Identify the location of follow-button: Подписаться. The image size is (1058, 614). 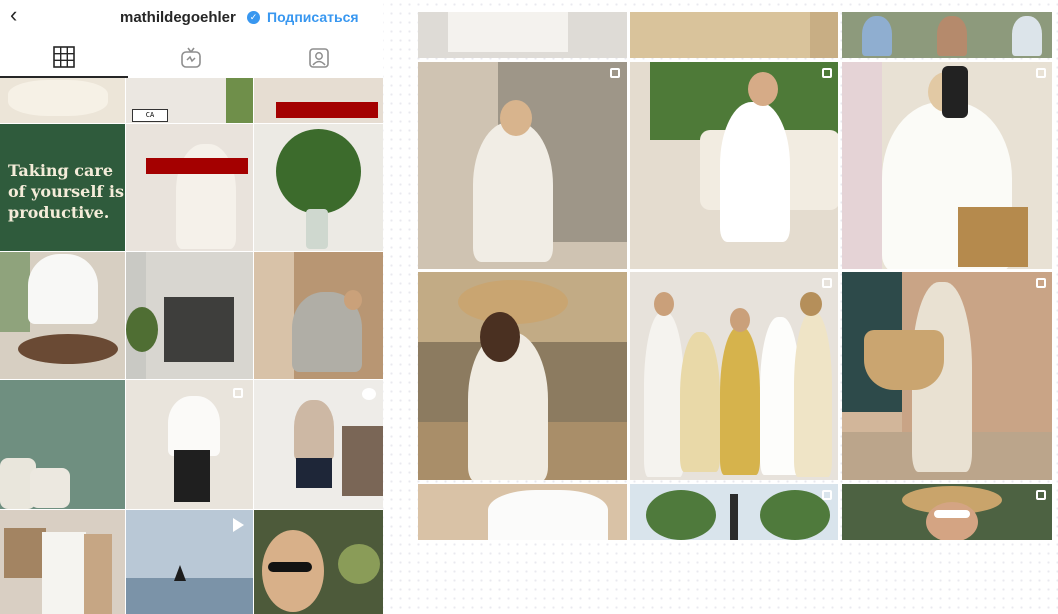
(313, 17).